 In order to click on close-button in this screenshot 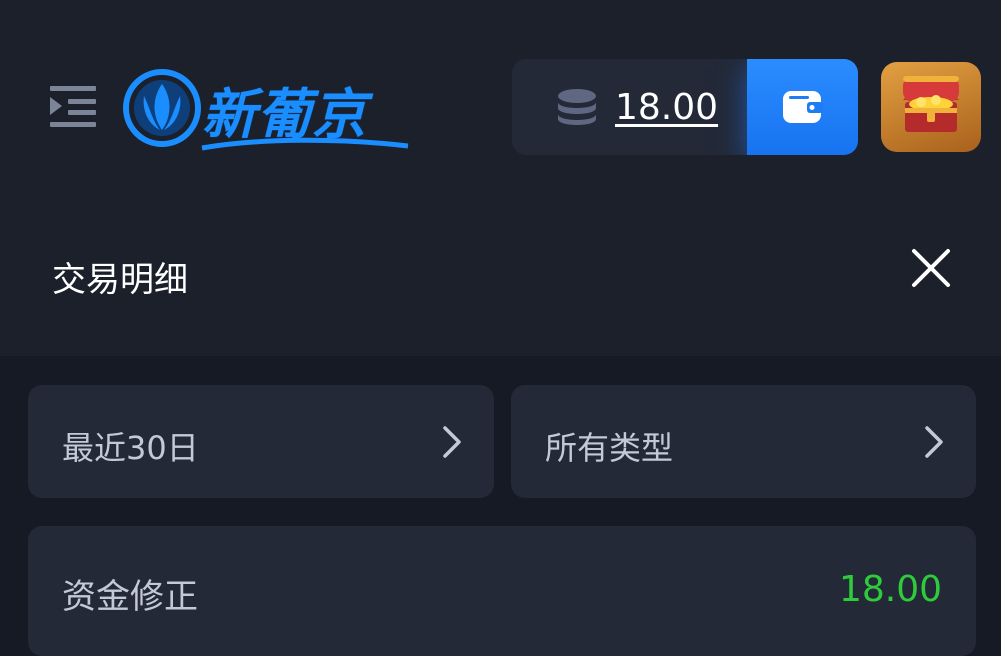, I will do `click(931, 268)`.